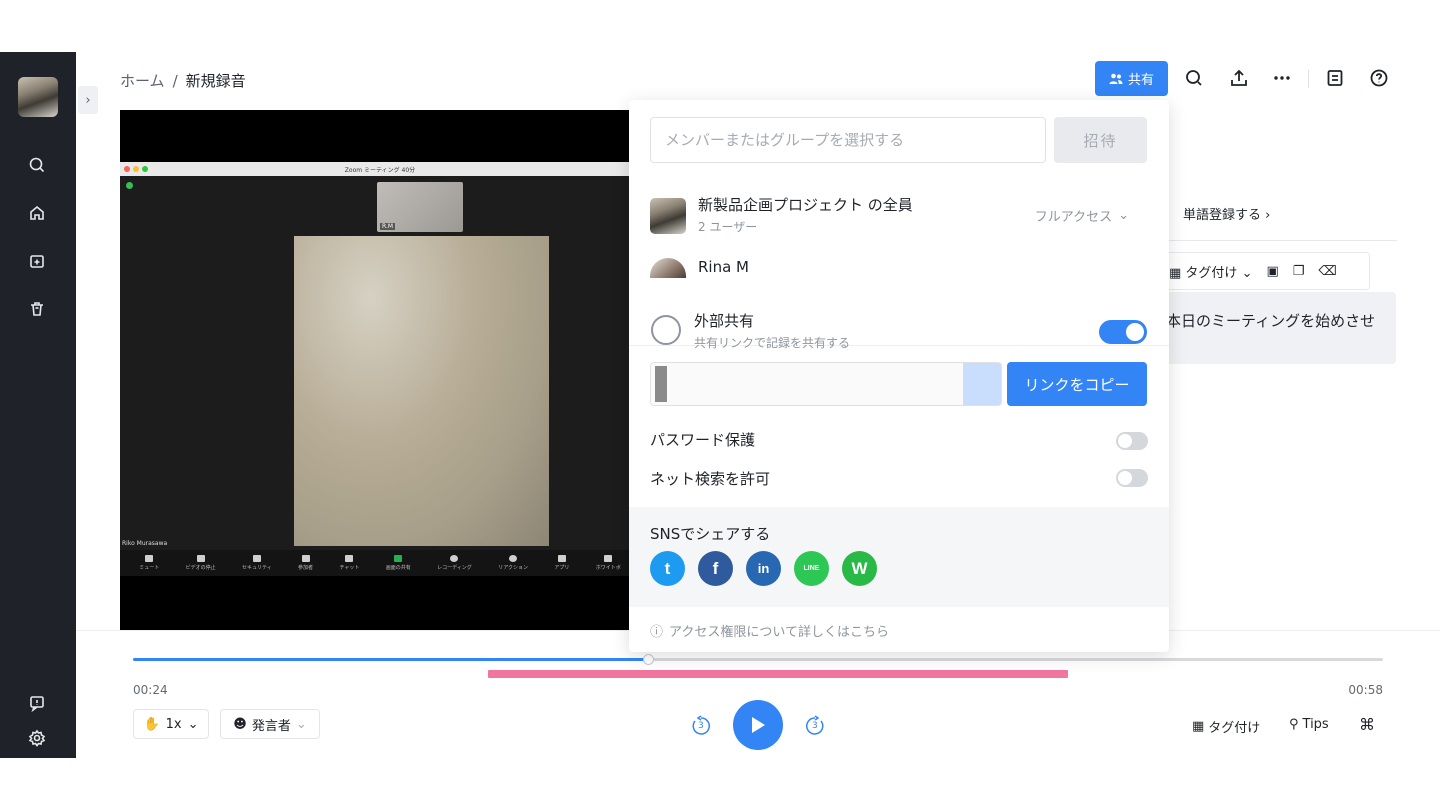  Describe the element at coordinates (37, 165) in the screenshot. I see `search-icon` at that location.